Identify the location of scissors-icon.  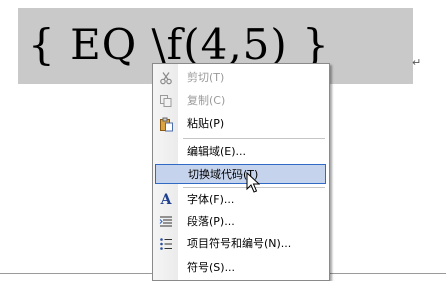
(166, 78).